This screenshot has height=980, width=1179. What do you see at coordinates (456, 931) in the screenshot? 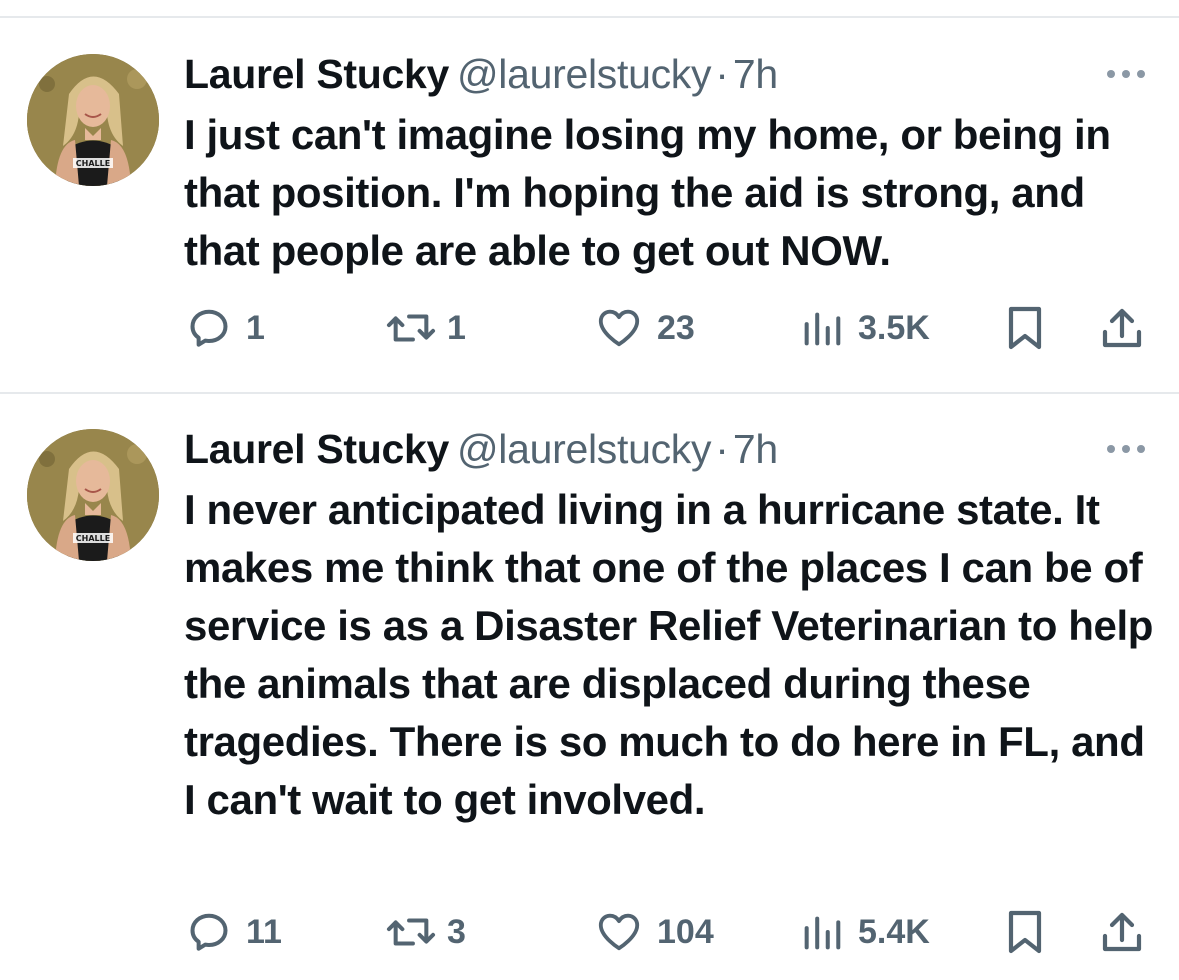
I see `repost-count: 3` at bounding box center [456, 931].